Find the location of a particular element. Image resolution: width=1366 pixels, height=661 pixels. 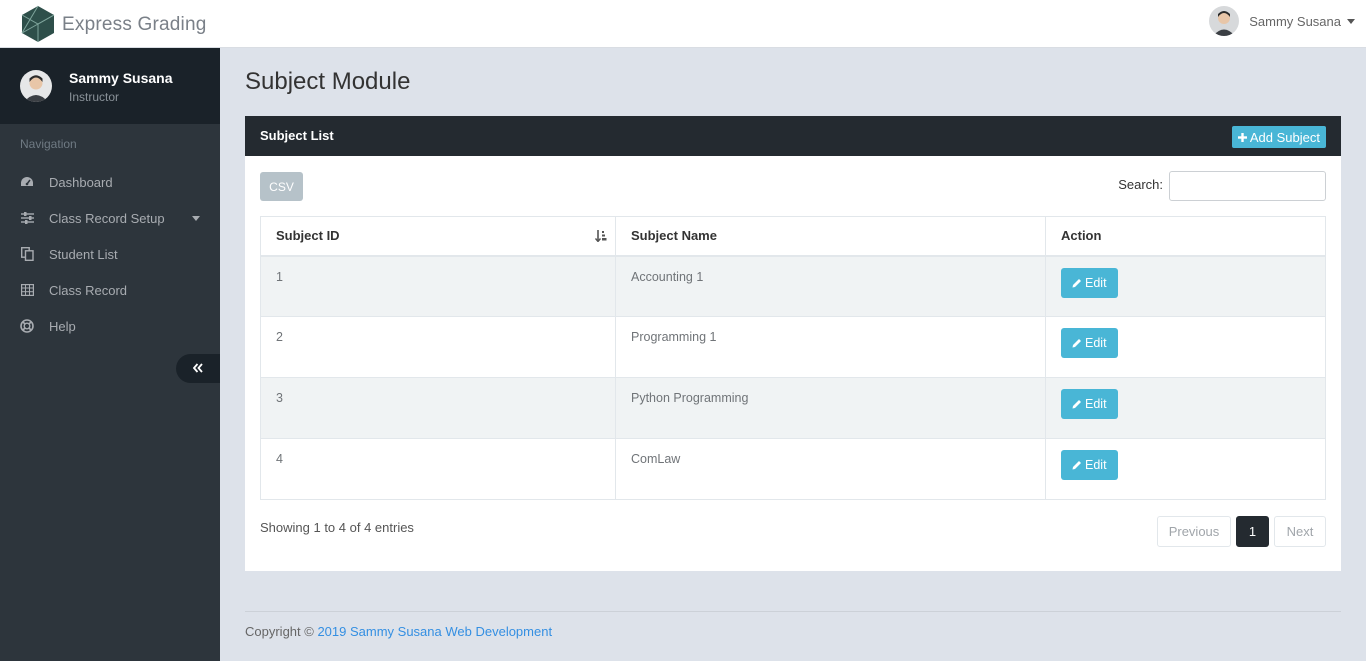

sidebar-item-dashboard: Dashboard is located at coordinates (110, 182).